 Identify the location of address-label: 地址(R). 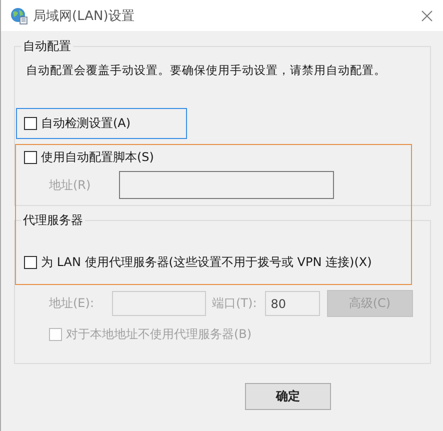
(70, 185).